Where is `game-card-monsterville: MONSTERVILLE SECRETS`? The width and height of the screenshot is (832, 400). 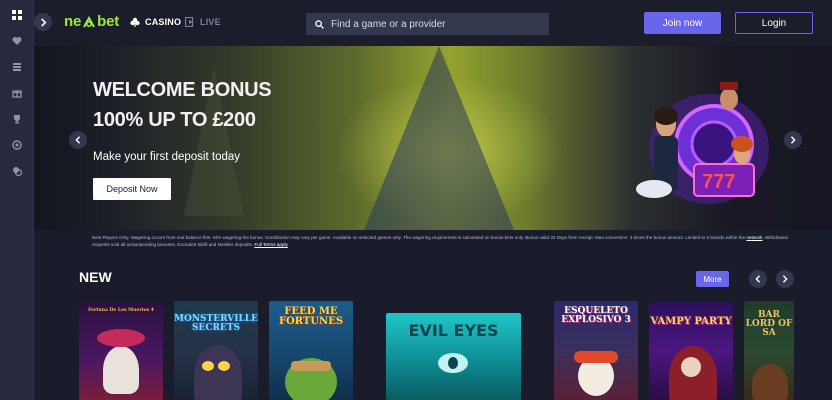 game-card-monsterville: MONSTERVILLE SECRETS is located at coordinates (216, 350).